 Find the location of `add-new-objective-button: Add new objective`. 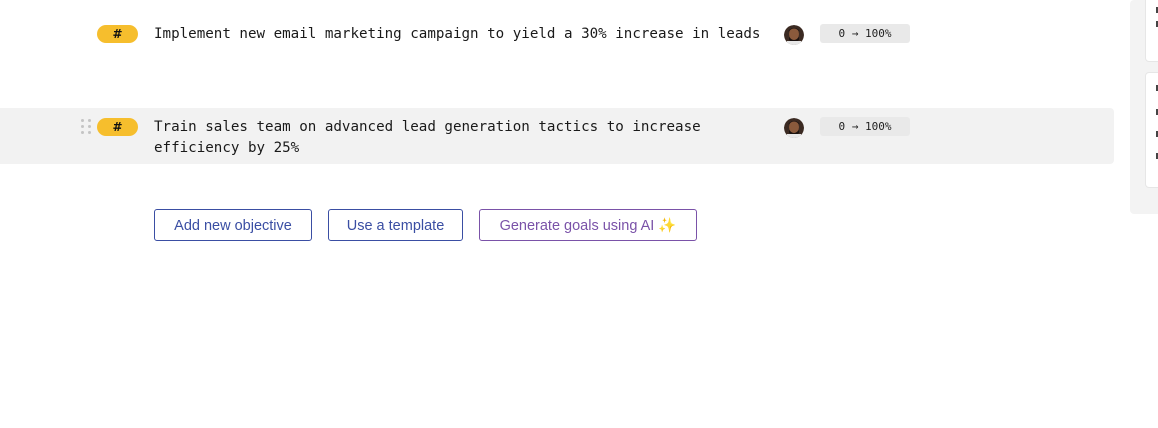

add-new-objective-button: Add new objective is located at coordinates (233, 225).